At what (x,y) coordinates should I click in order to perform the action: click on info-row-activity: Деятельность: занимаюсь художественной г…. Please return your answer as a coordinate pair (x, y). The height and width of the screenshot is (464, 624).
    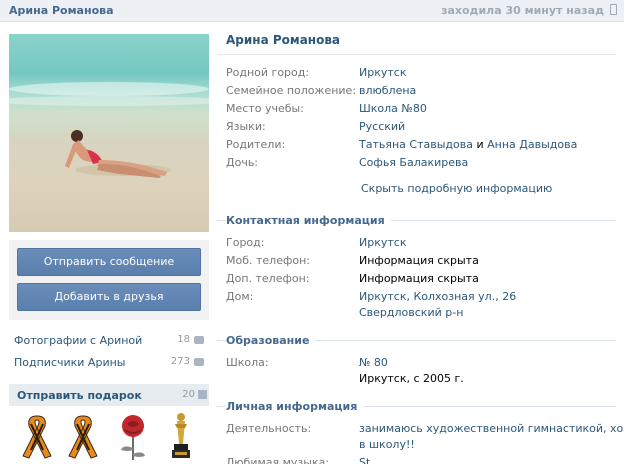
    Looking at the image, I should click on (425, 430).